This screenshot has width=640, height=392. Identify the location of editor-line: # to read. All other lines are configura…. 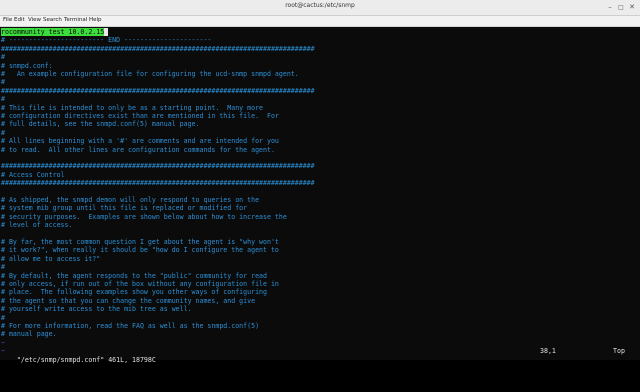
(138, 149).